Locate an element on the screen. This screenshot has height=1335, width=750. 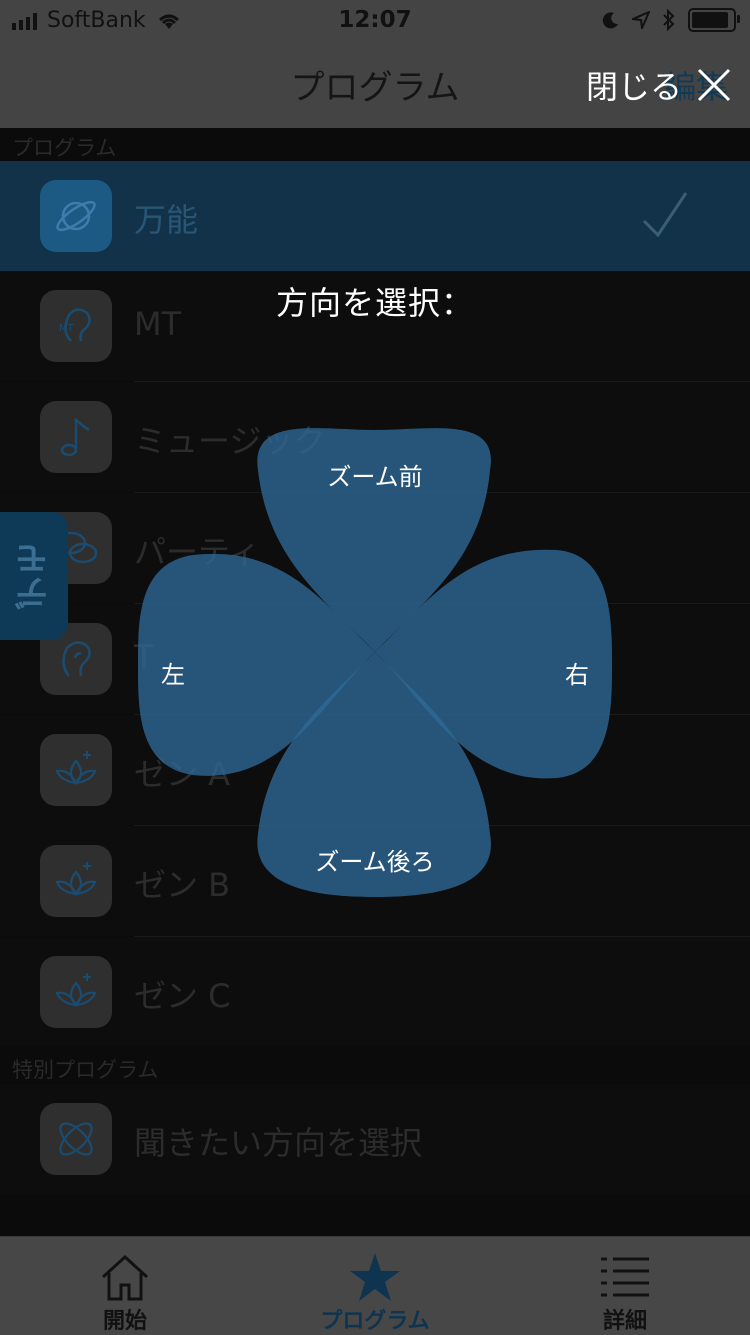
direction-down-label: ズーム後ろ is located at coordinates (375, 862).